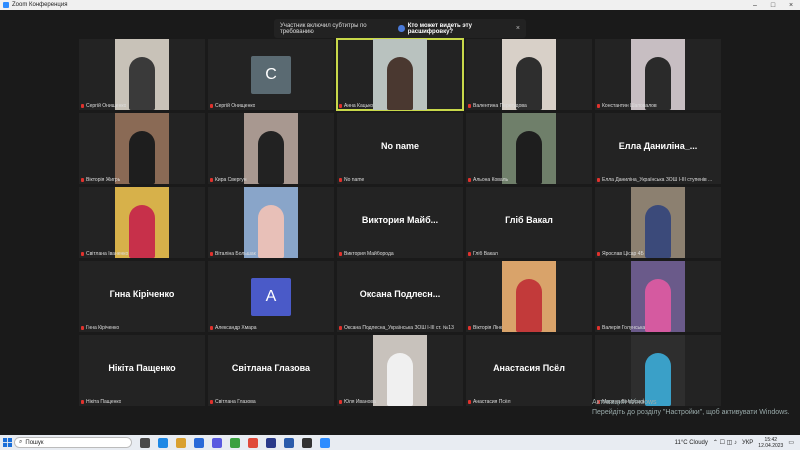 This screenshot has height=450, width=800. I want to click on participant-tile: Валентина Перегудова, so click(529, 74).